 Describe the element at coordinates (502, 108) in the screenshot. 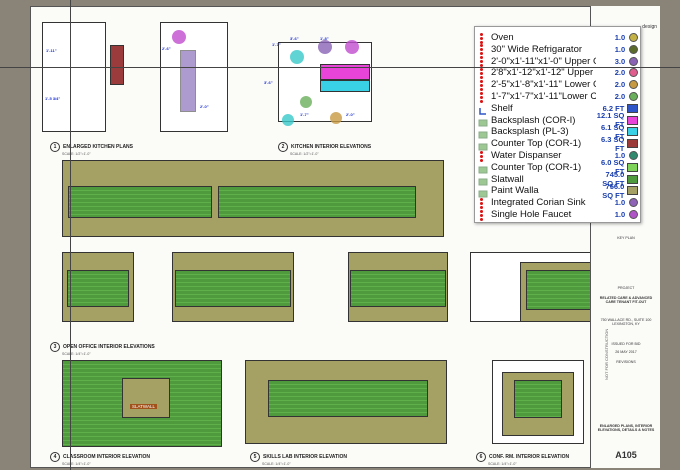

I see `legend-item-label: Shelf` at that location.